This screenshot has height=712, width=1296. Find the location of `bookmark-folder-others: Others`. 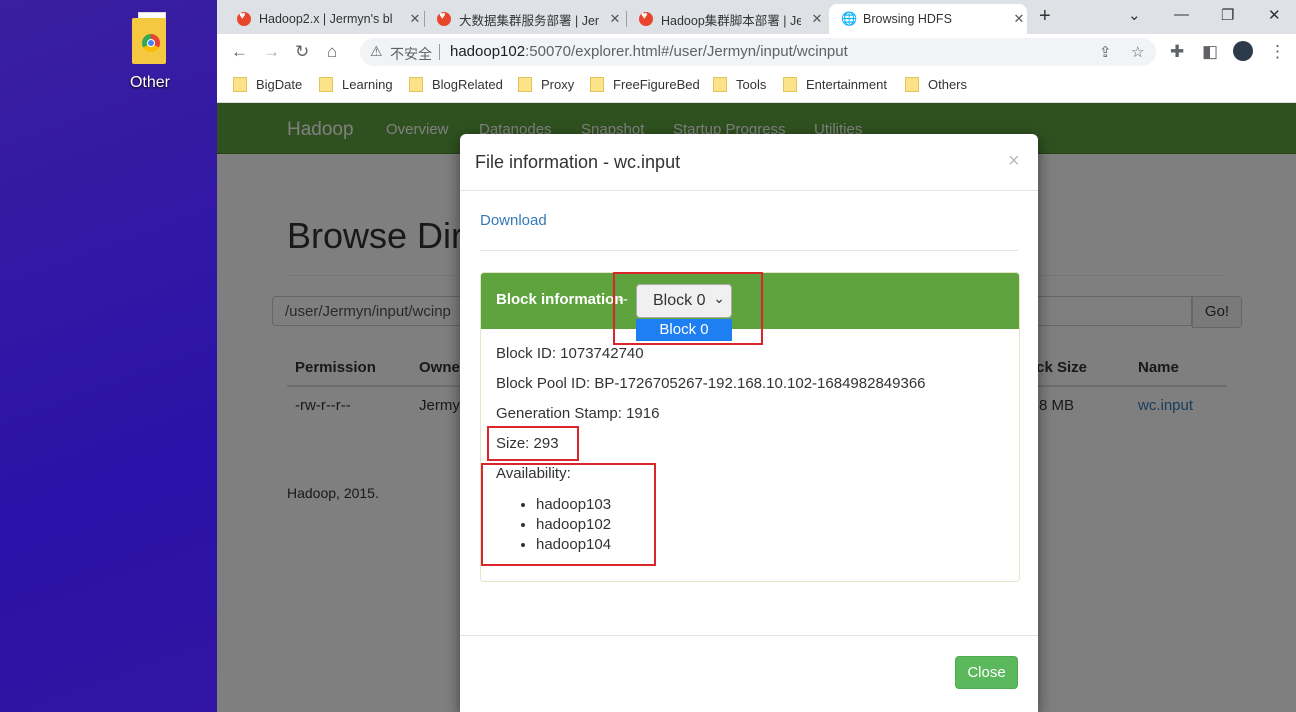

bookmark-folder-others: Others is located at coordinates (936, 84).